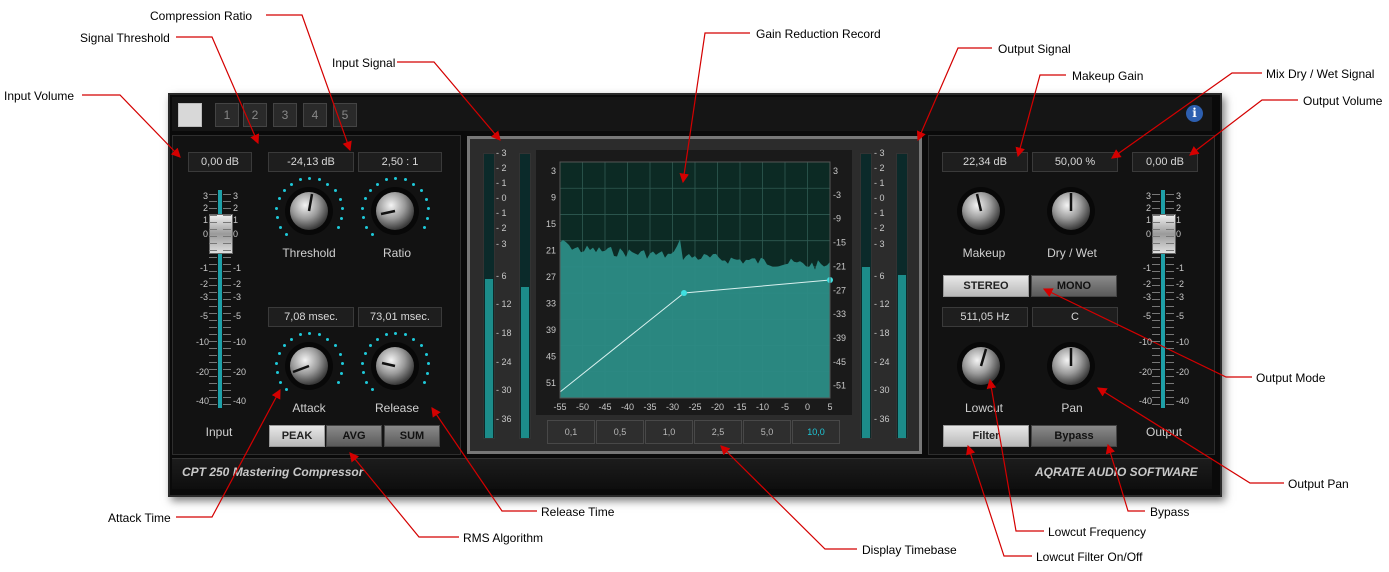  What do you see at coordinates (240, 342) in the screenshot?
I see `input-scale-tick: -10` at bounding box center [240, 342].